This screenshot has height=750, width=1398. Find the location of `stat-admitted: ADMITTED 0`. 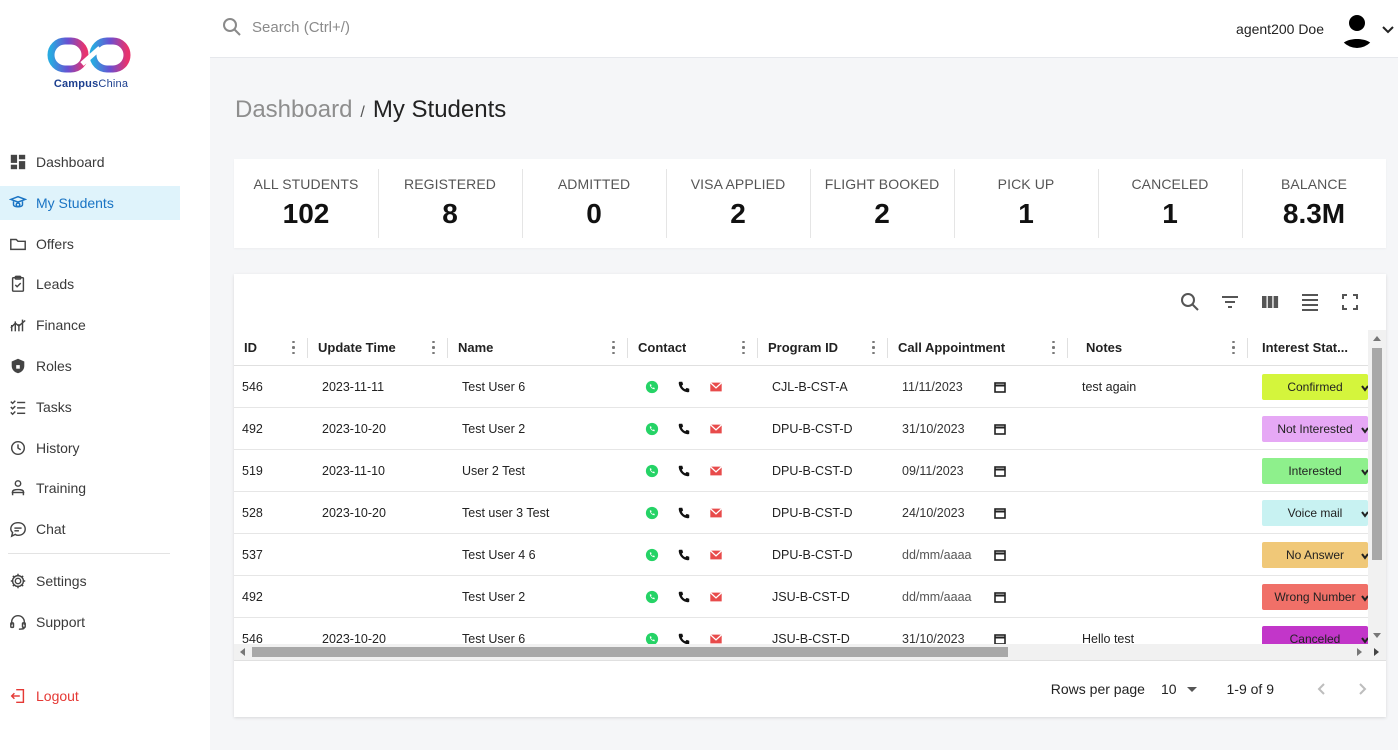

stat-admitted: ADMITTED 0 is located at coordinates (594, 203).